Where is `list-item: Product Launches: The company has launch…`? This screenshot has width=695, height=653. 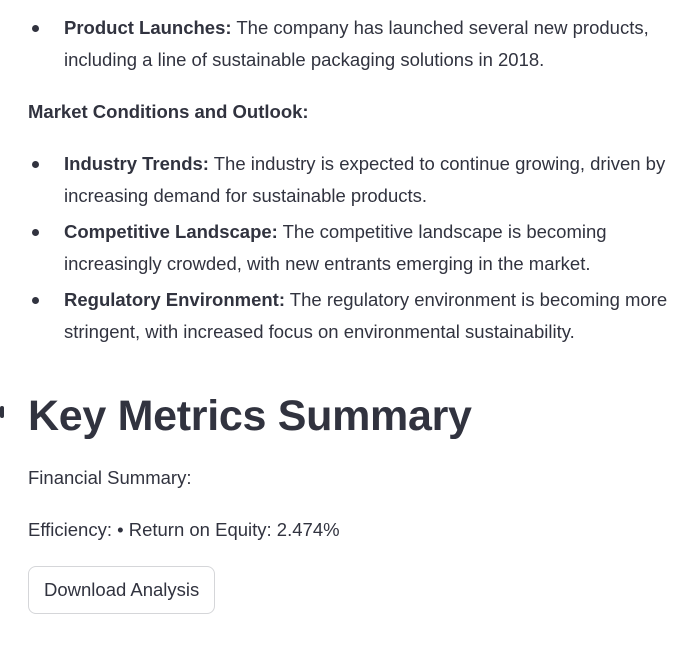 list-item: Product Launches: The company has launch… is located at coordinates (348, 44).